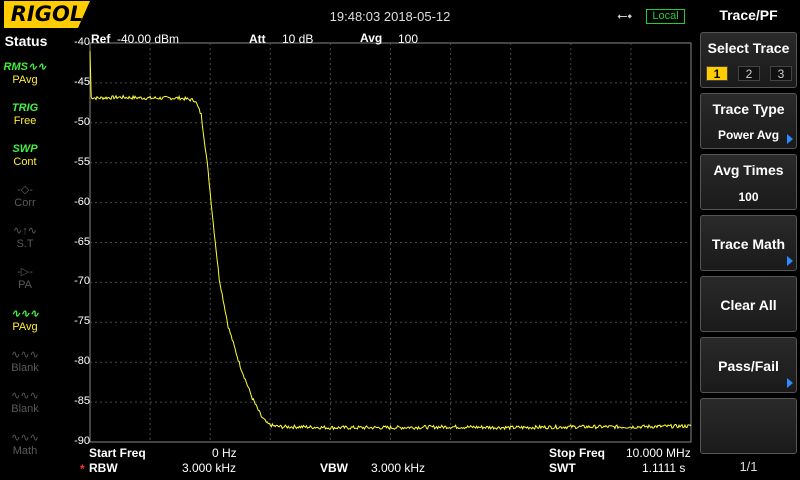  Describe the element at coordinates (748, 135) in the screenshot. I see `trace-type-value: Power Avg` at that location.